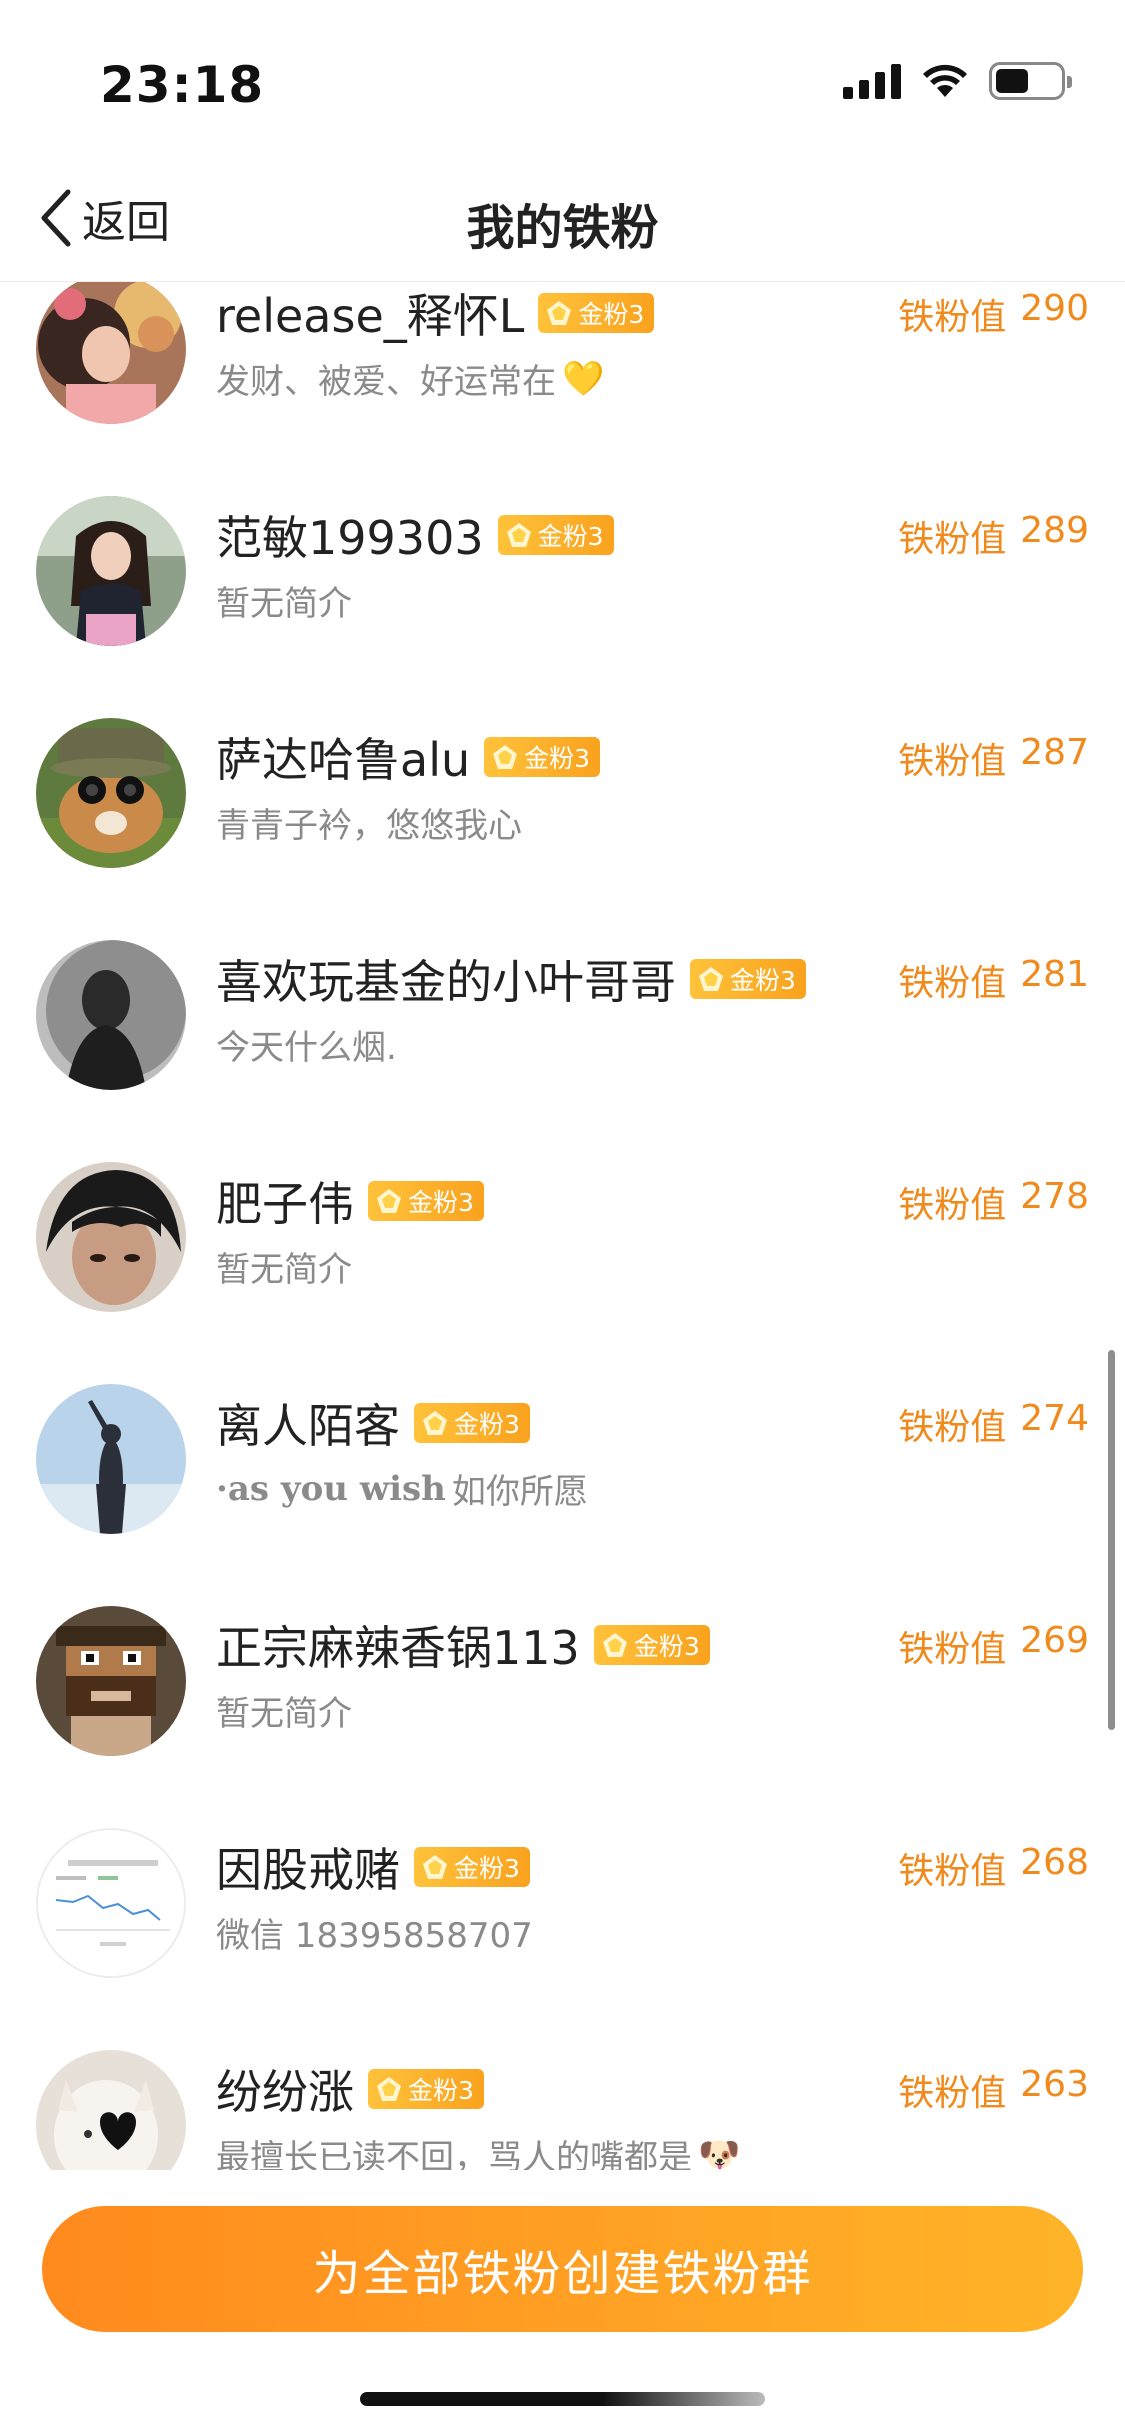 This screenshot has width=1125, height=2436. Describe the element at coordinates (562, 2269) in the screenshot. I see `create-fan-group-button: 为全部铁粉创建铁粉群` at that location.